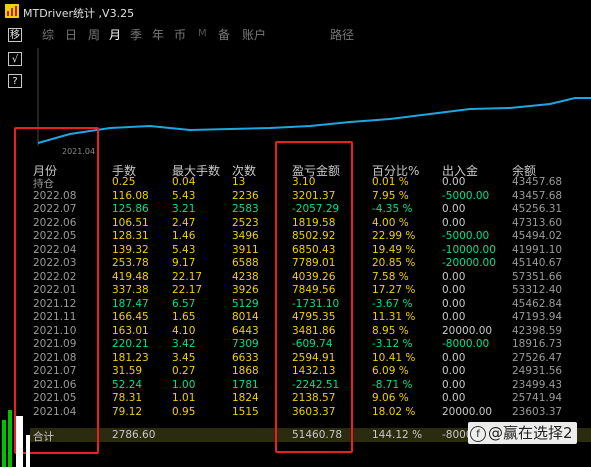  I want to click on row-percent: 19.49 %, so click(394, 249).